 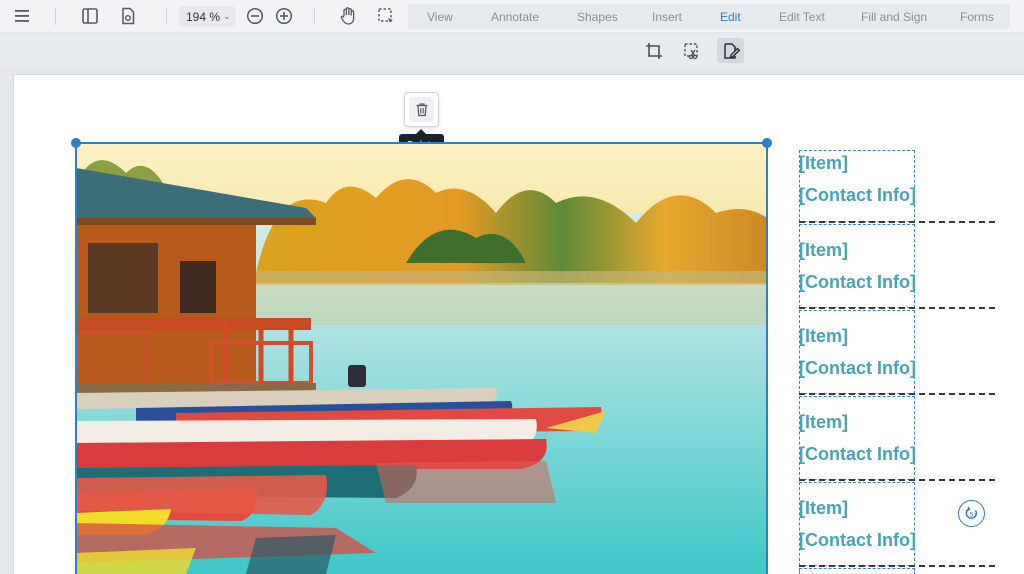 What do you see at coordinates (691, 50) in the screenshot?
I see `crop-selection-icon` at bounding box center [691, 50].